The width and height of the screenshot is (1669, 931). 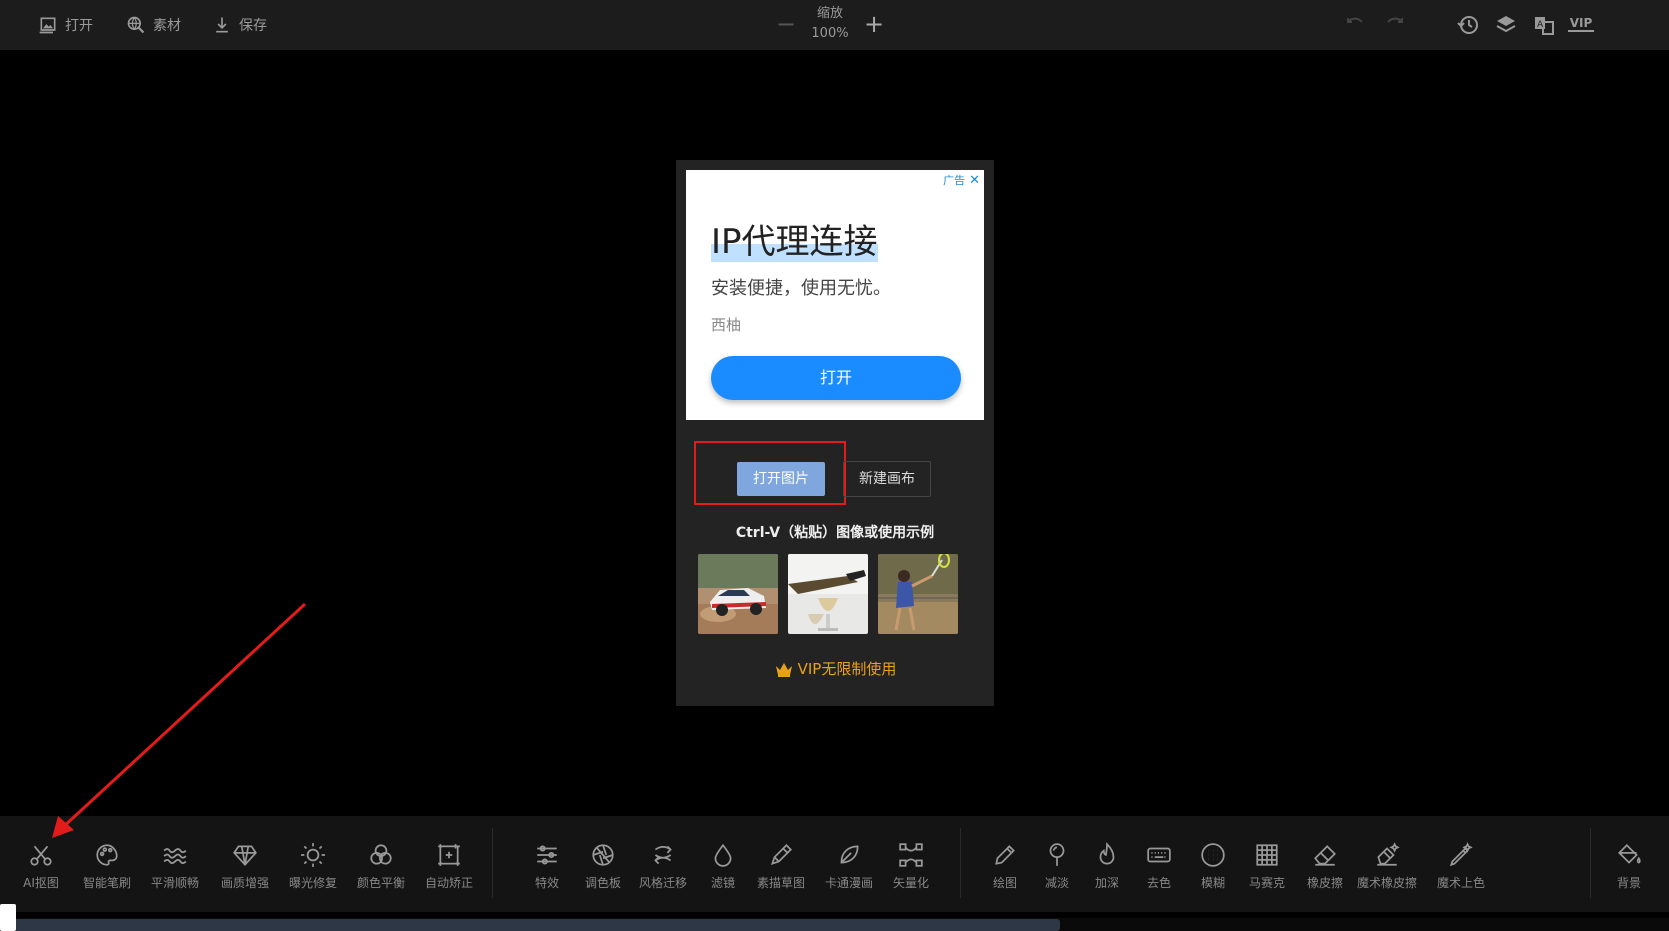 What do you see at coordinates (1159, 855) in the screenshot?
I see `keyboard-icon` at bounding box center [1159, 855].